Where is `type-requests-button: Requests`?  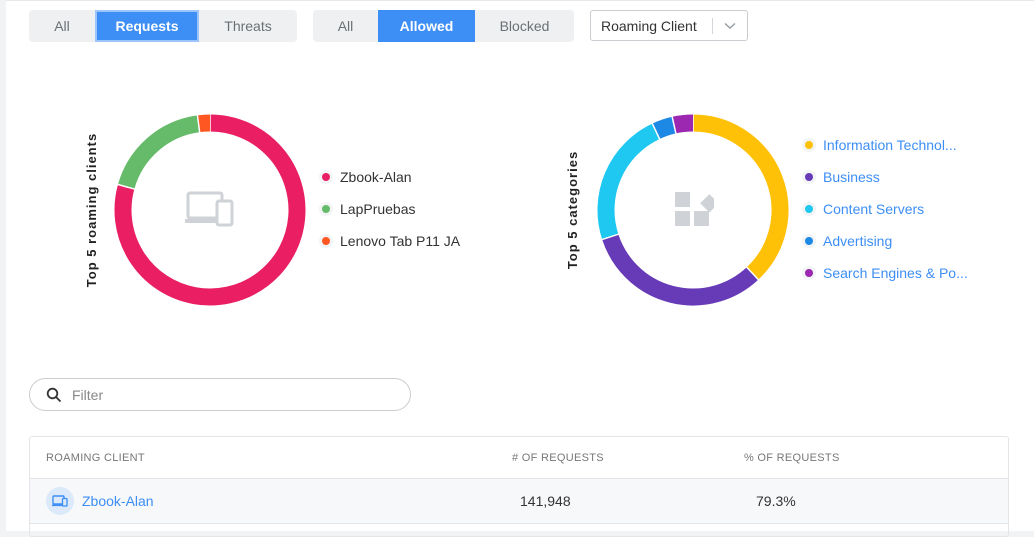 type-requests-button: Requests is located at coordinates (147, 26).